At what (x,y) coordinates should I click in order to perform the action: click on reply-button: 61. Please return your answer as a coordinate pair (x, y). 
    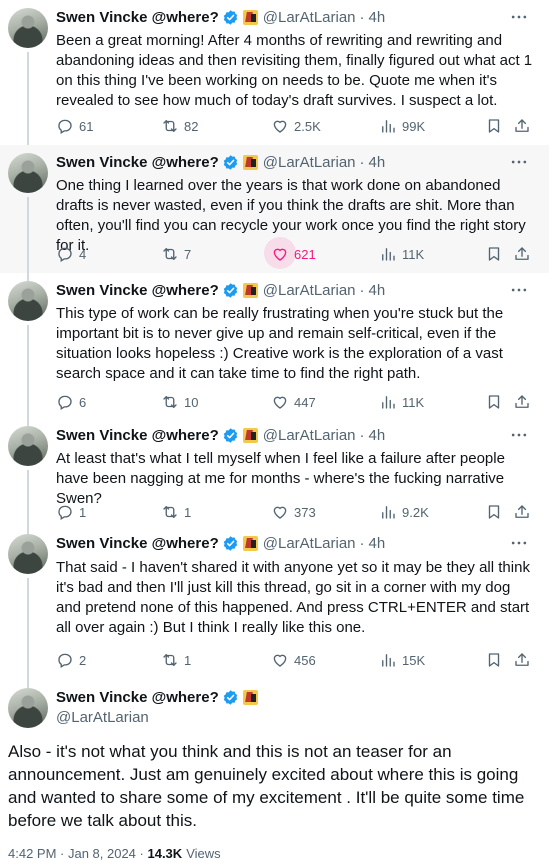
    Looking at the image, I should click on (74, 126).